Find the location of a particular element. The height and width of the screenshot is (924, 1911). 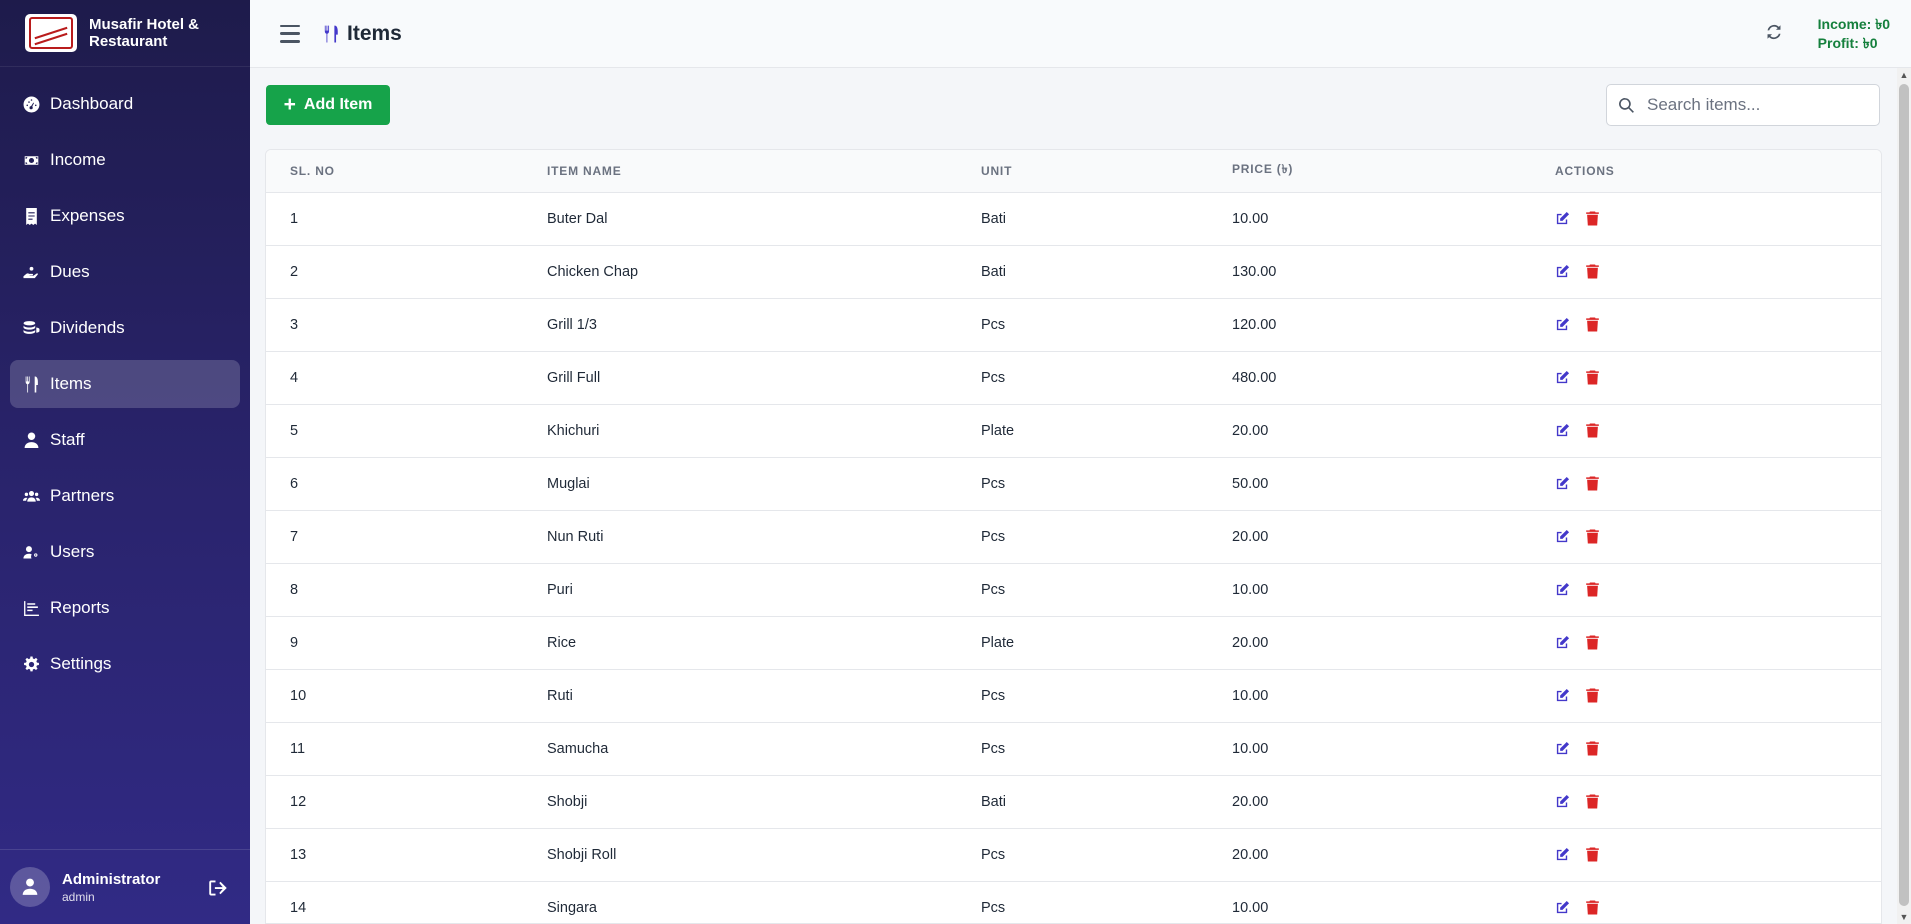

scrollbar-thumb is located at coordinates (1904, 495).